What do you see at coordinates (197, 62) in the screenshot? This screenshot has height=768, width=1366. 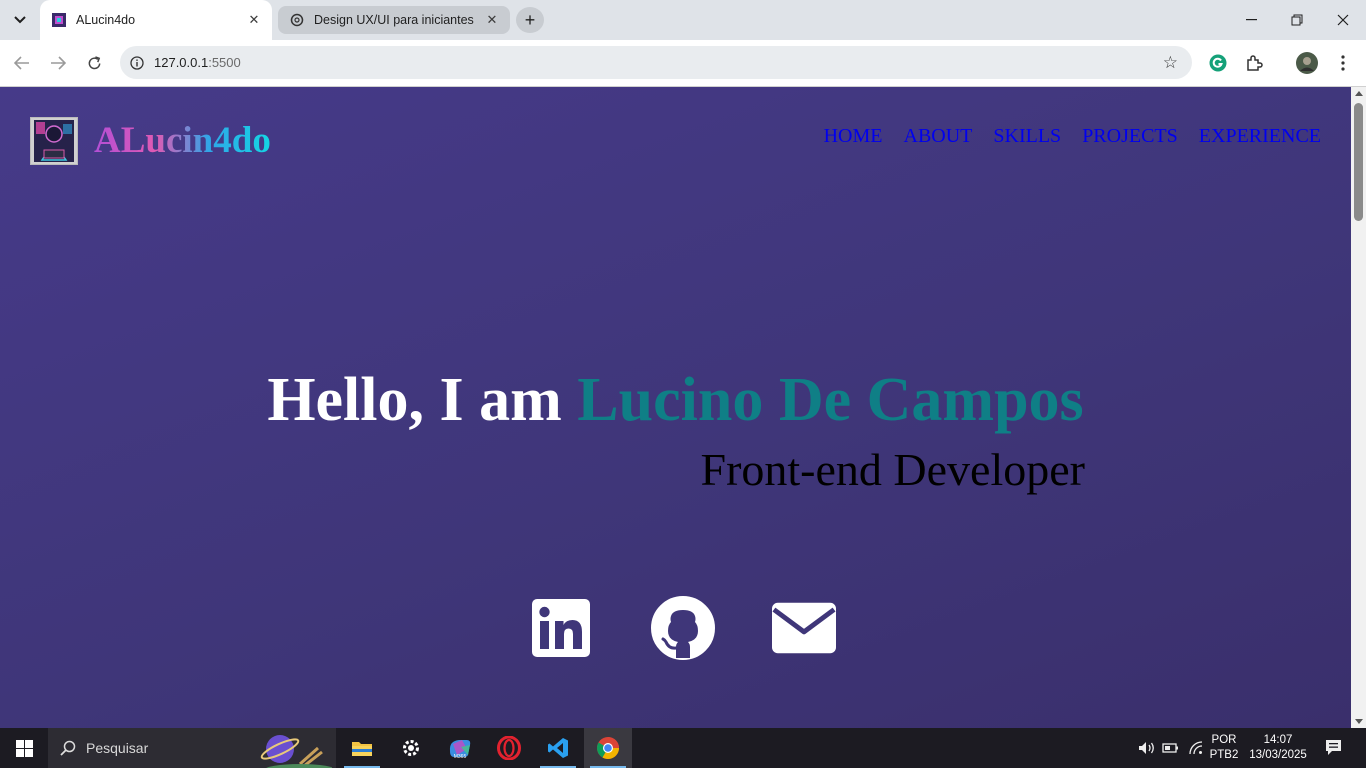 I see `url-text: 127.0.0.1:5500` at bounding box center [197, 62].